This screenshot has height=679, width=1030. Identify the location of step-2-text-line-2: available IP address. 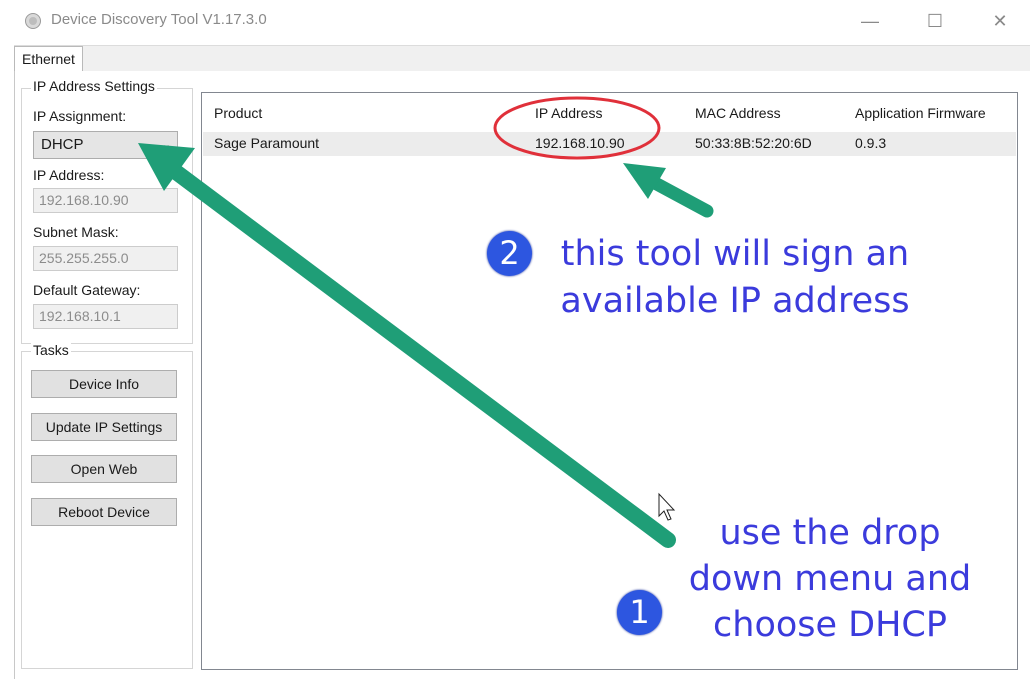
(735, 301).